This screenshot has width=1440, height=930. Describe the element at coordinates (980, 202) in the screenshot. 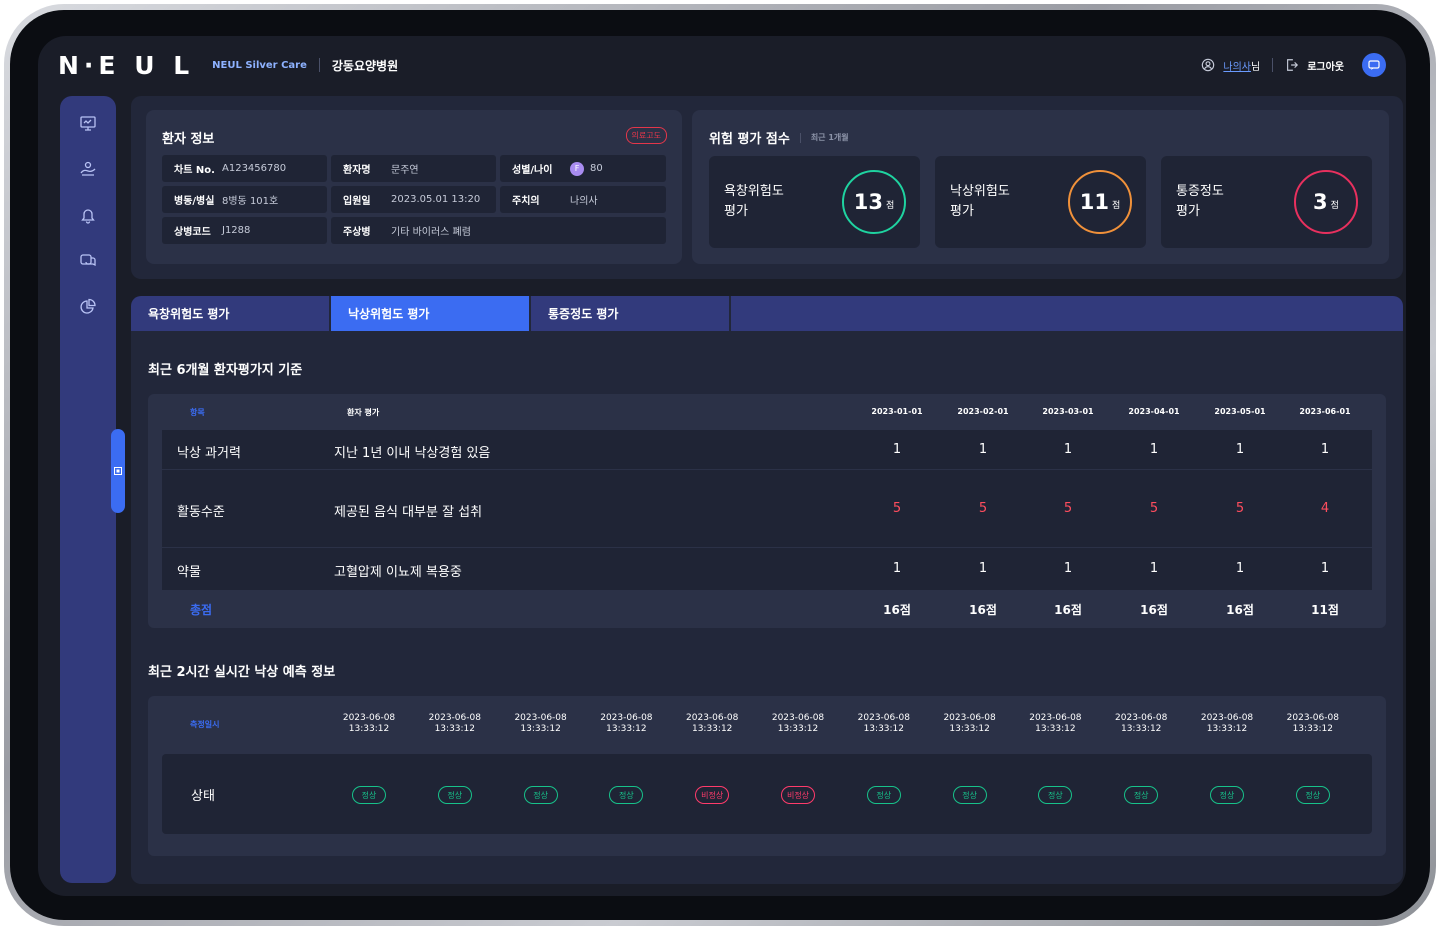

I see `score-label: 낙상위험도 평가` at that location.